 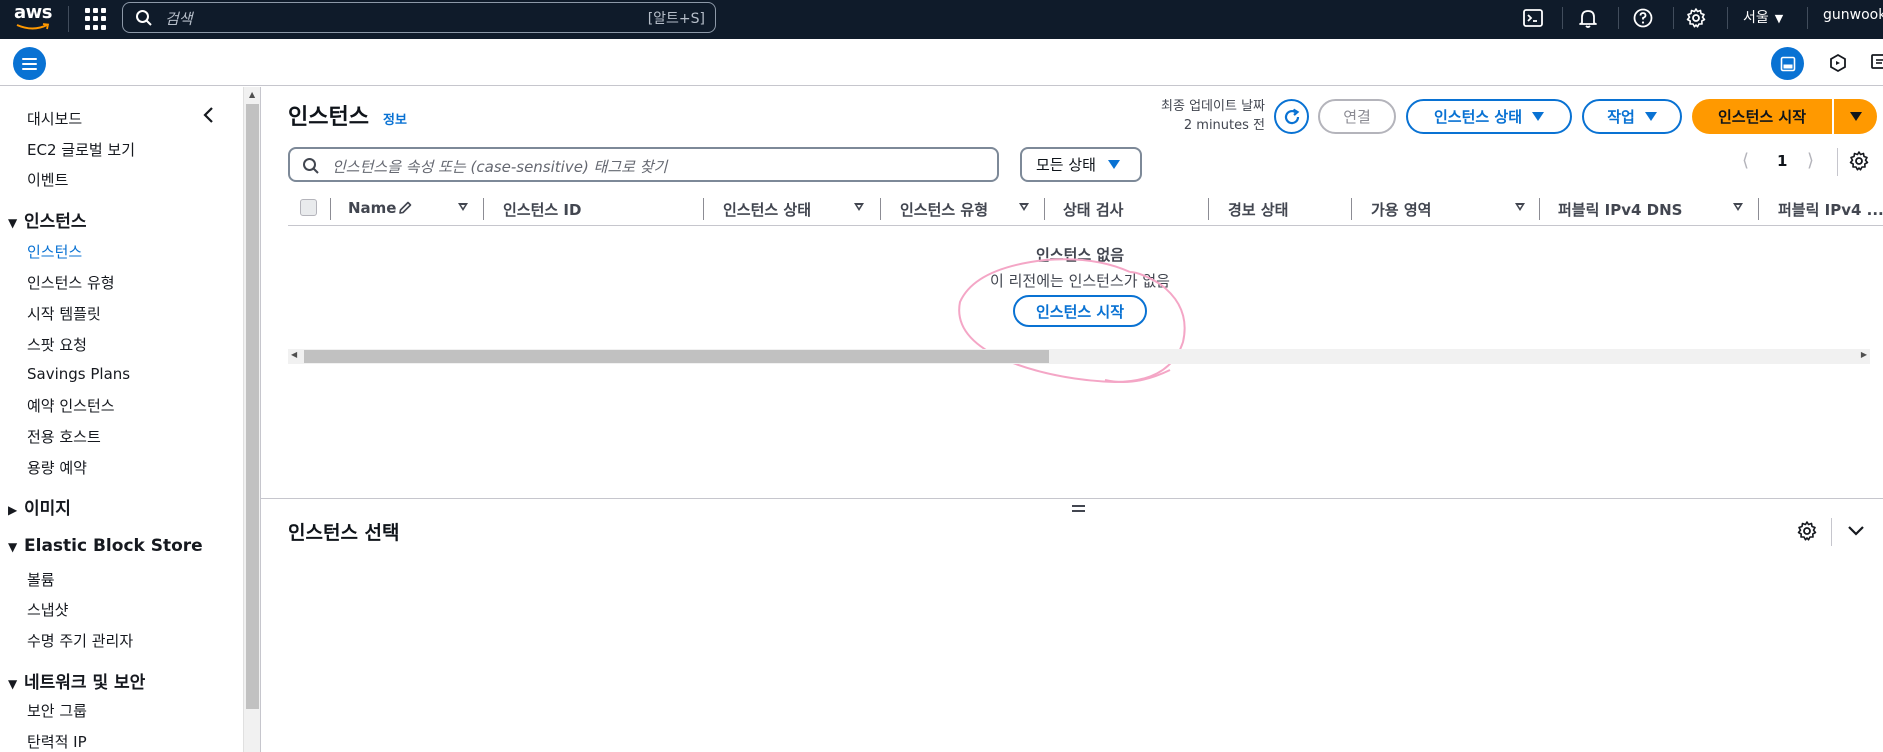 What do you see at coordinates (1621, 117) in the screenshot?
I see `actions-label: 작업` at bounding box center [1621, 117].